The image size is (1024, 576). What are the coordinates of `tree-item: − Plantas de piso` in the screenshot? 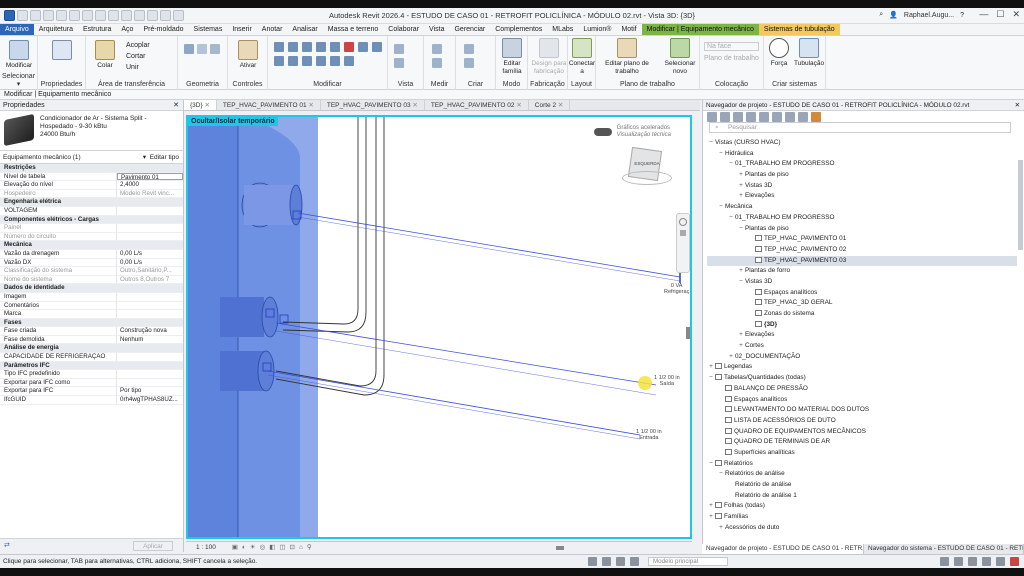 It's located at (862, 229).